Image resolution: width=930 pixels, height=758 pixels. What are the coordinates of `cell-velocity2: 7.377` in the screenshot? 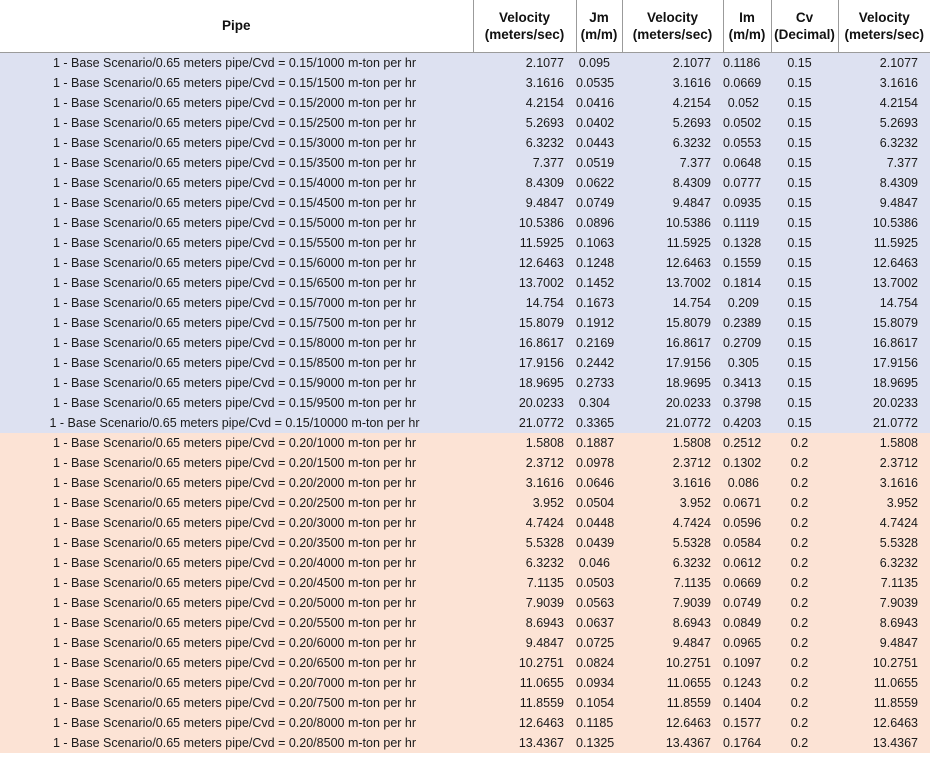 It's located at (672, 162).